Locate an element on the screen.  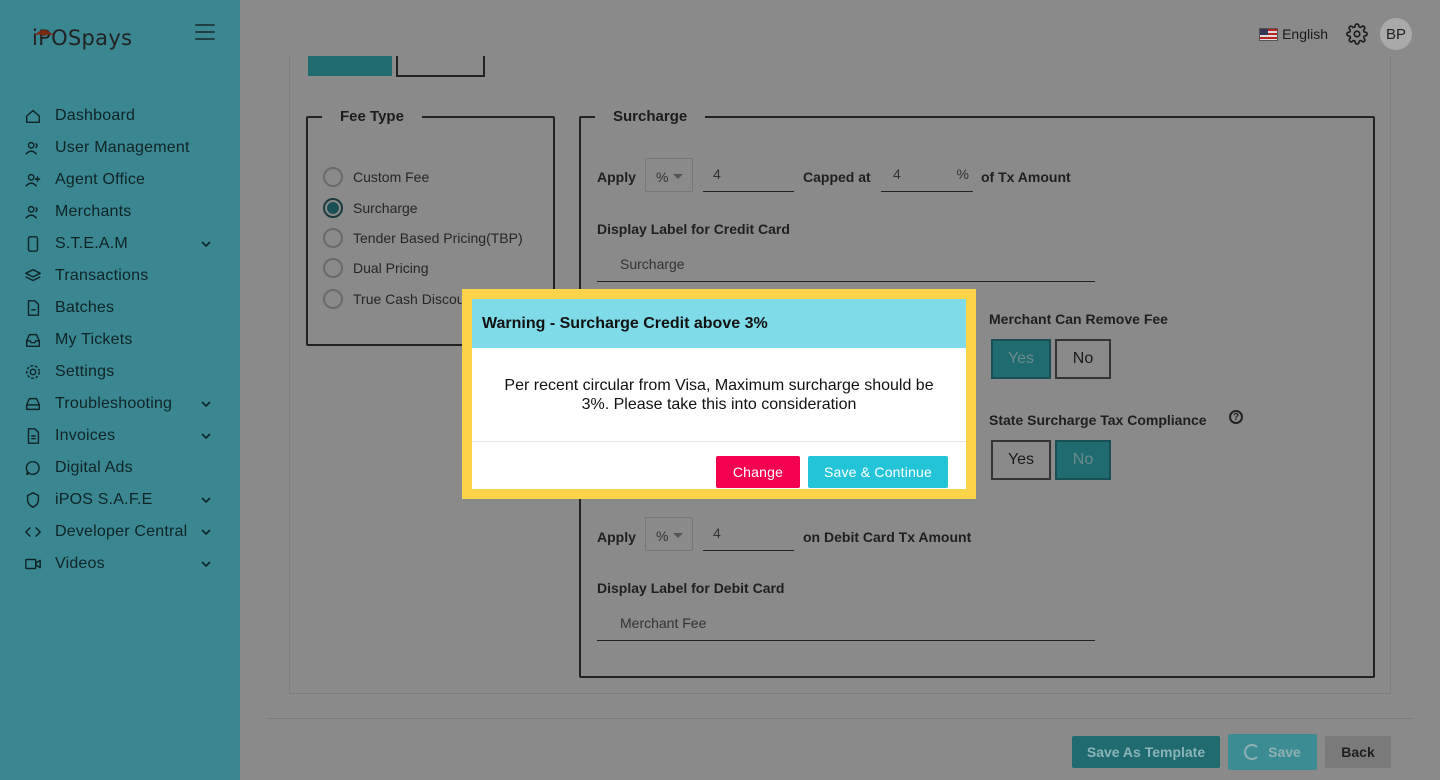
sidebar-item-settings: Settings is located at coordinates (120, 372).